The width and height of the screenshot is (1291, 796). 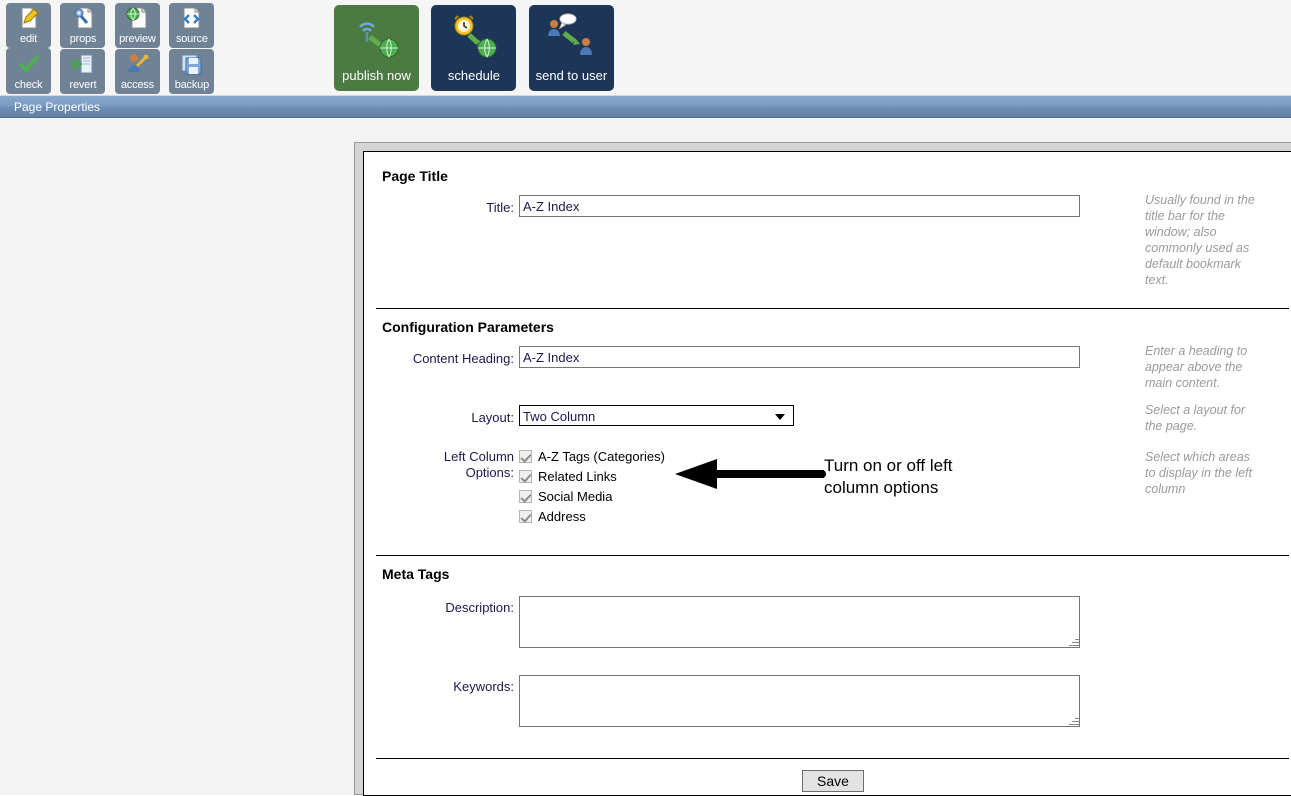 What do you see at coordinates (562, 516) in the screenshot?
I see `checkbox-label: Address` at bounding box center [562, 516].